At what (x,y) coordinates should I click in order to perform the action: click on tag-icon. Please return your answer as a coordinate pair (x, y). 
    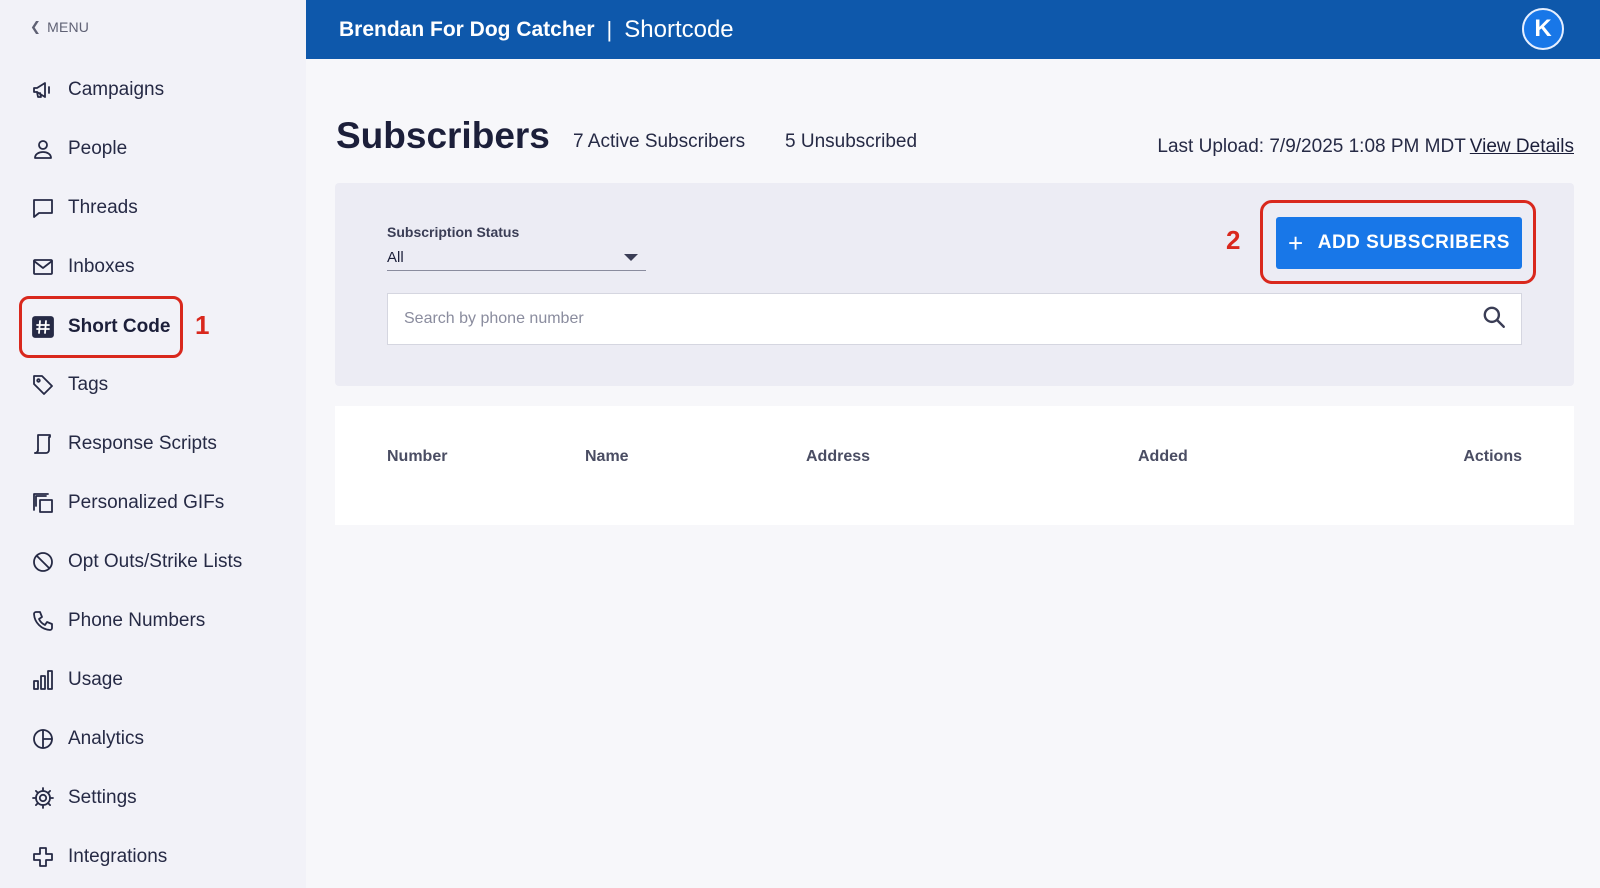
    Looking at the image, I should click on (43, 385).